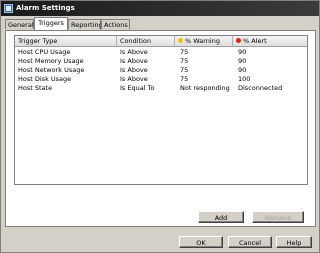  Describe the element at coordinates (205, 88) in the screenshot. I see `cell-warning: Not responding` at that location.